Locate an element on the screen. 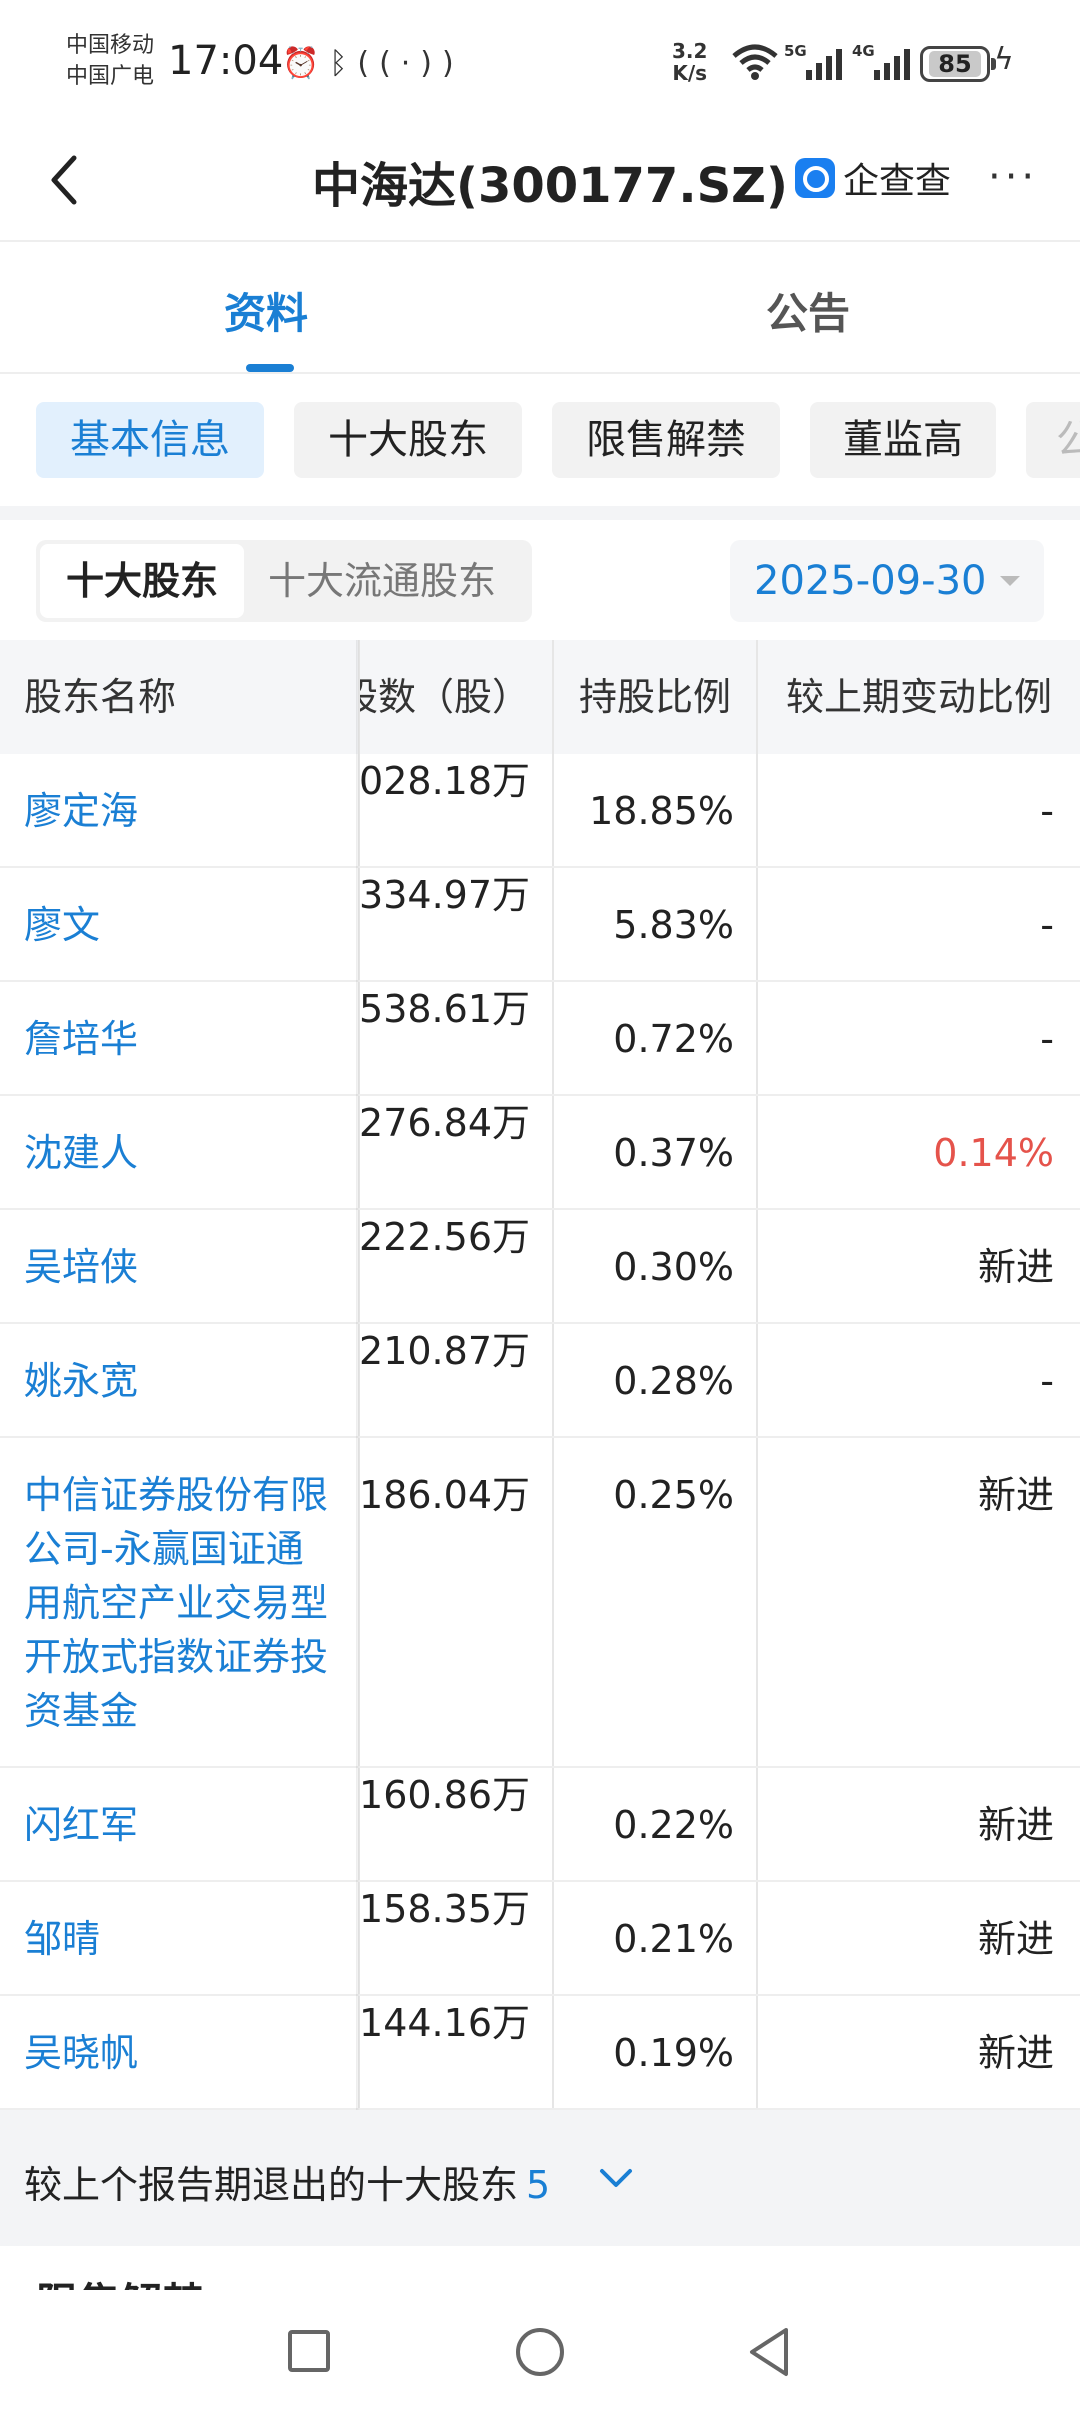 The image size is (1080, 2412). shareholder-name: 沈建人 is located at coordinates (179, 1152).